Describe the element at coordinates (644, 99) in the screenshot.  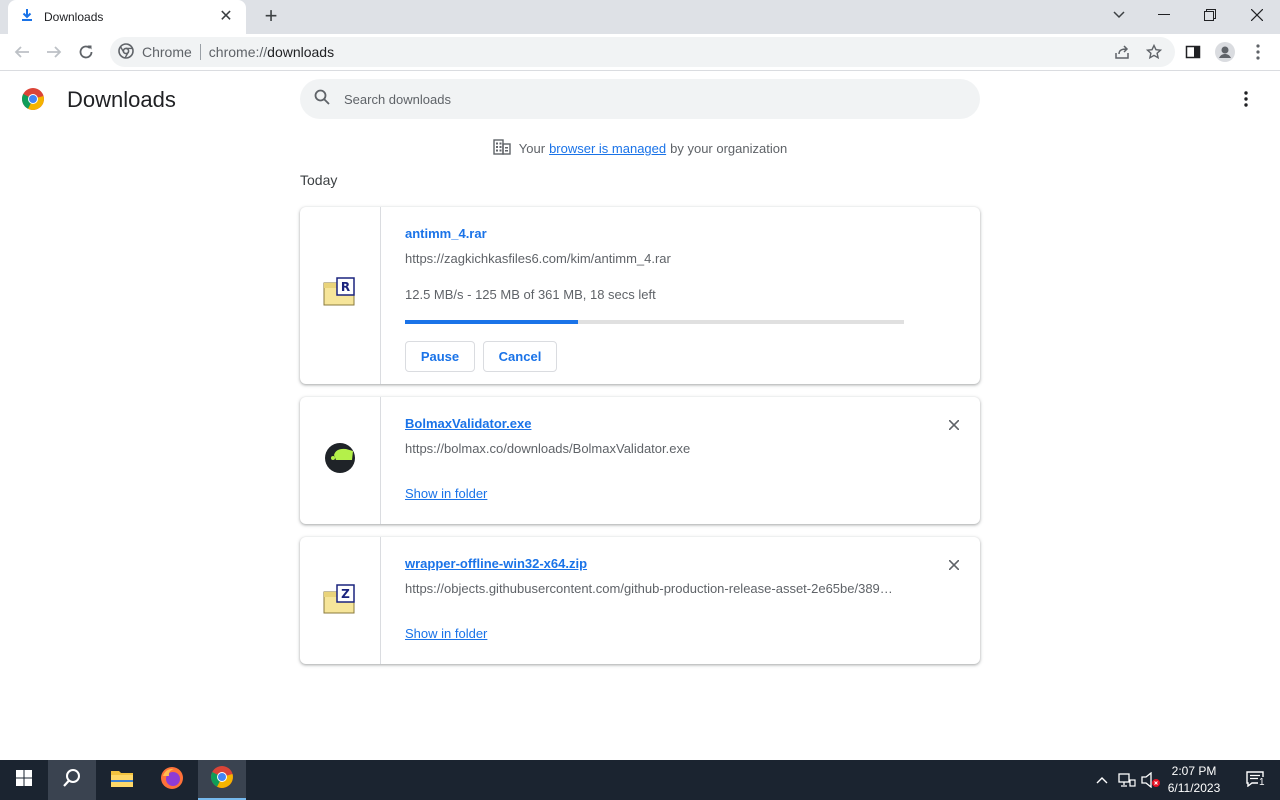
I see `search-input` at that location.